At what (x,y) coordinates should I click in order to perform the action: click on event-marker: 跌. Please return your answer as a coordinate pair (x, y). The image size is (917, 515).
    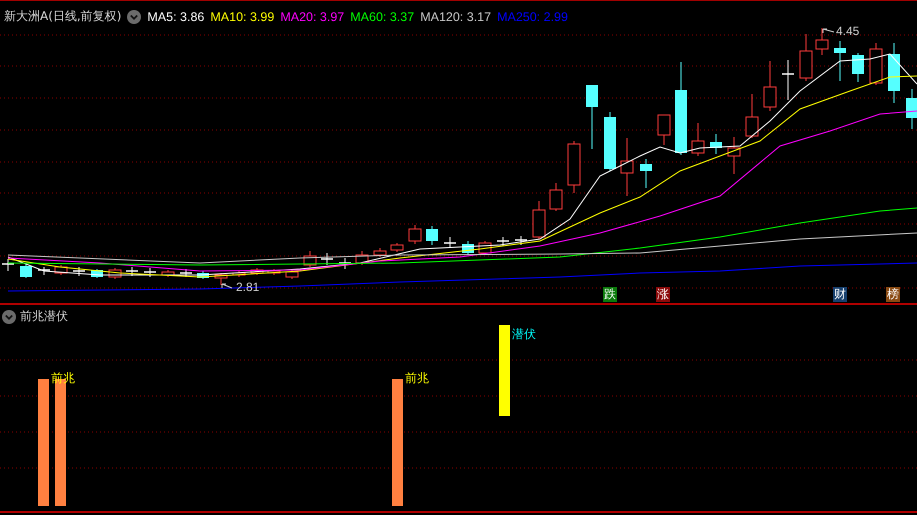
    Looking at the image, I should click on (610, 294).